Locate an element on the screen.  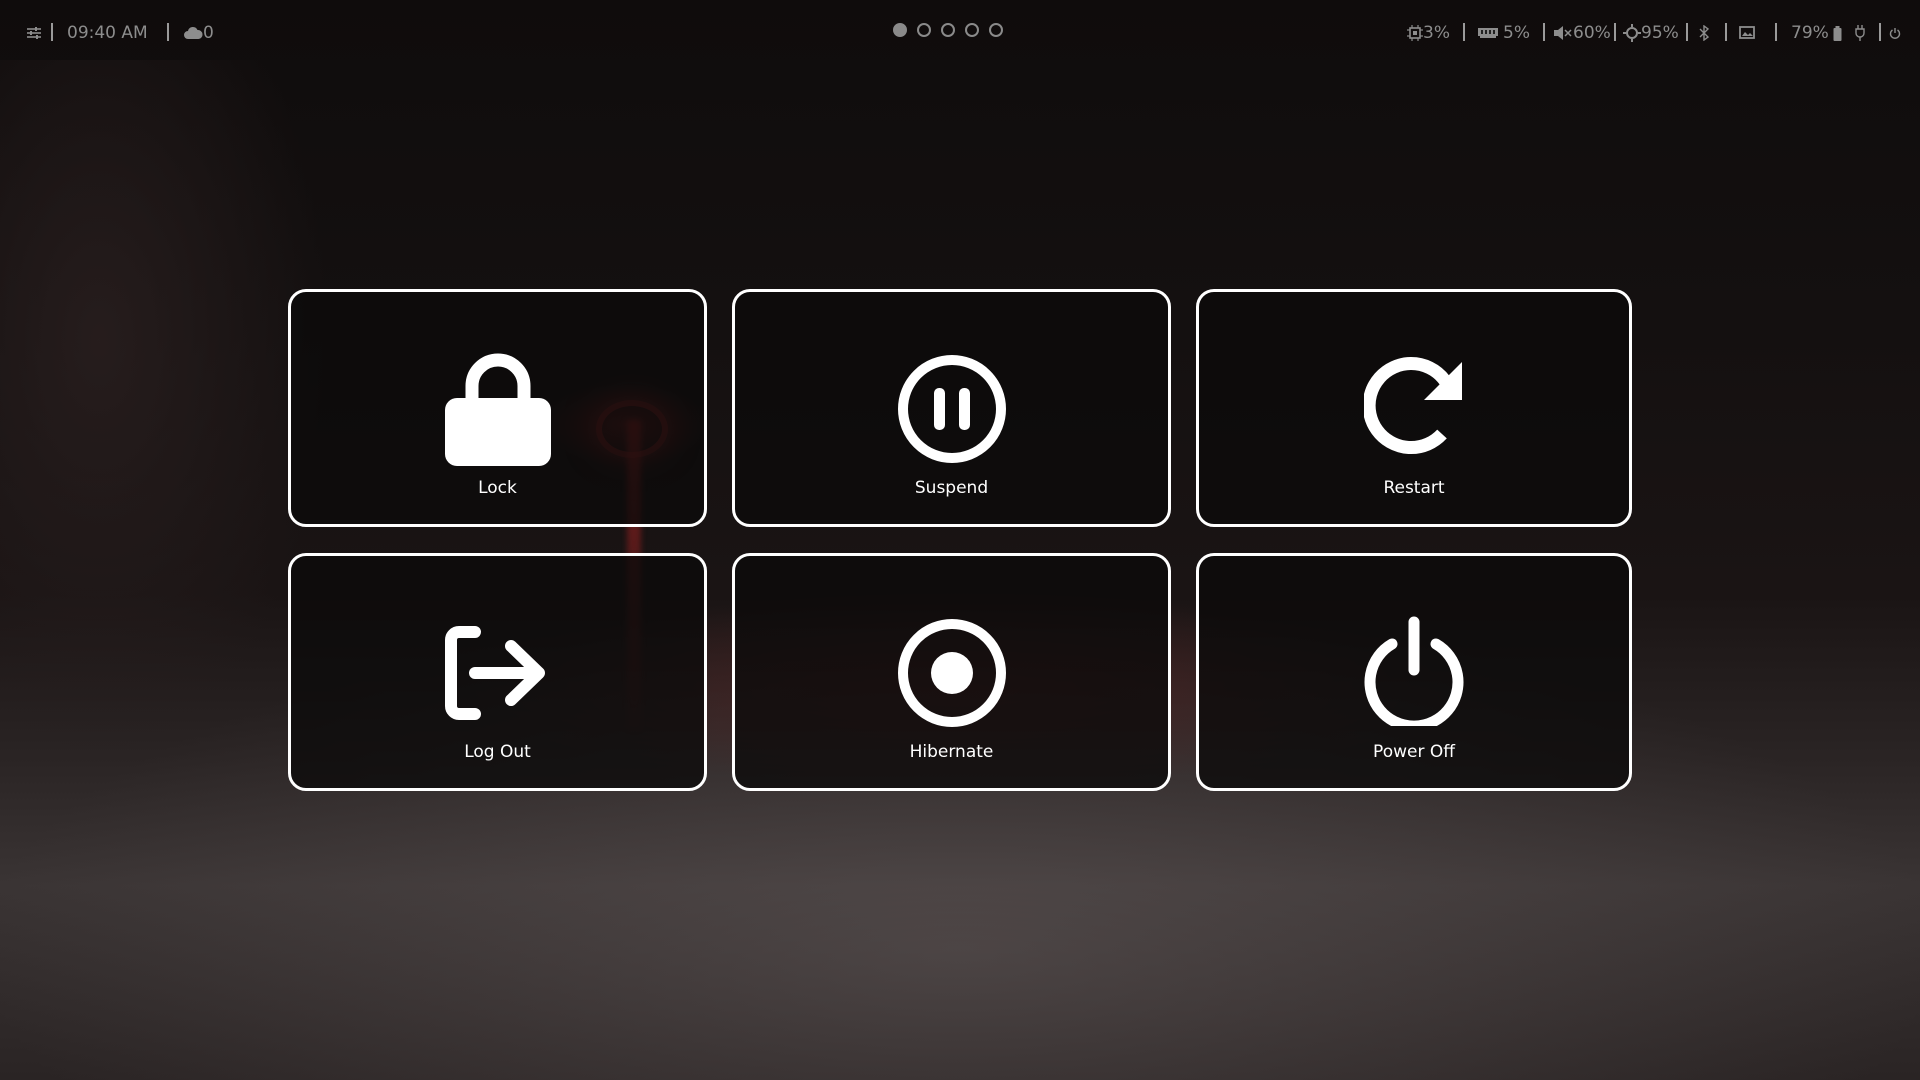
cpu-value: 3% is located at coordinates (1436, 33).